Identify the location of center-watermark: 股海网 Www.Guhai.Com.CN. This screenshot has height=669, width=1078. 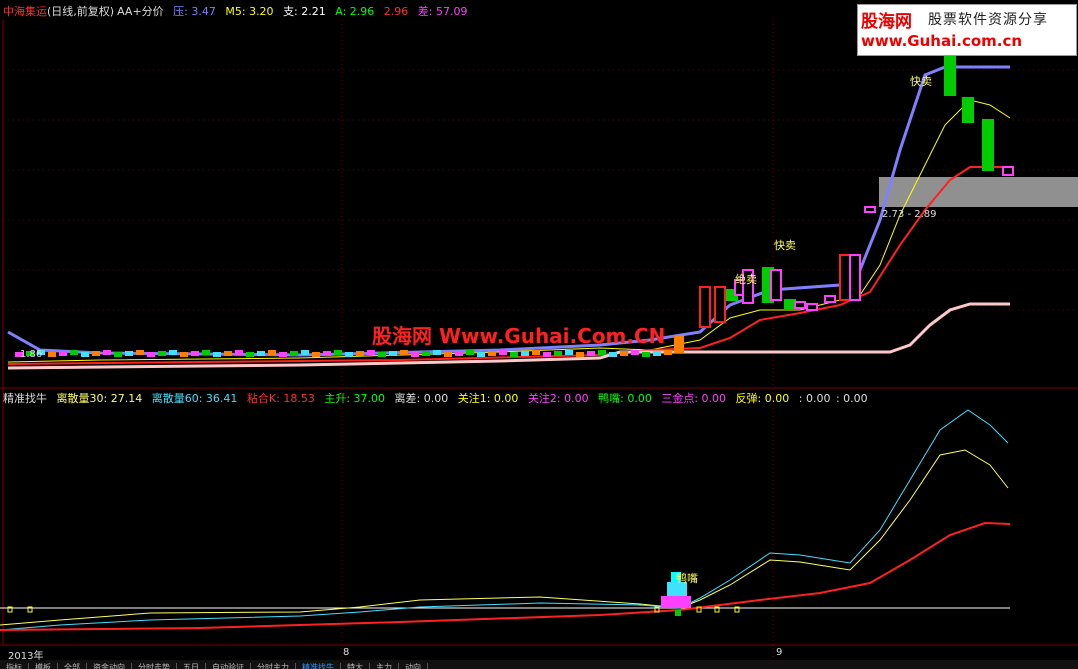
(519, 336).